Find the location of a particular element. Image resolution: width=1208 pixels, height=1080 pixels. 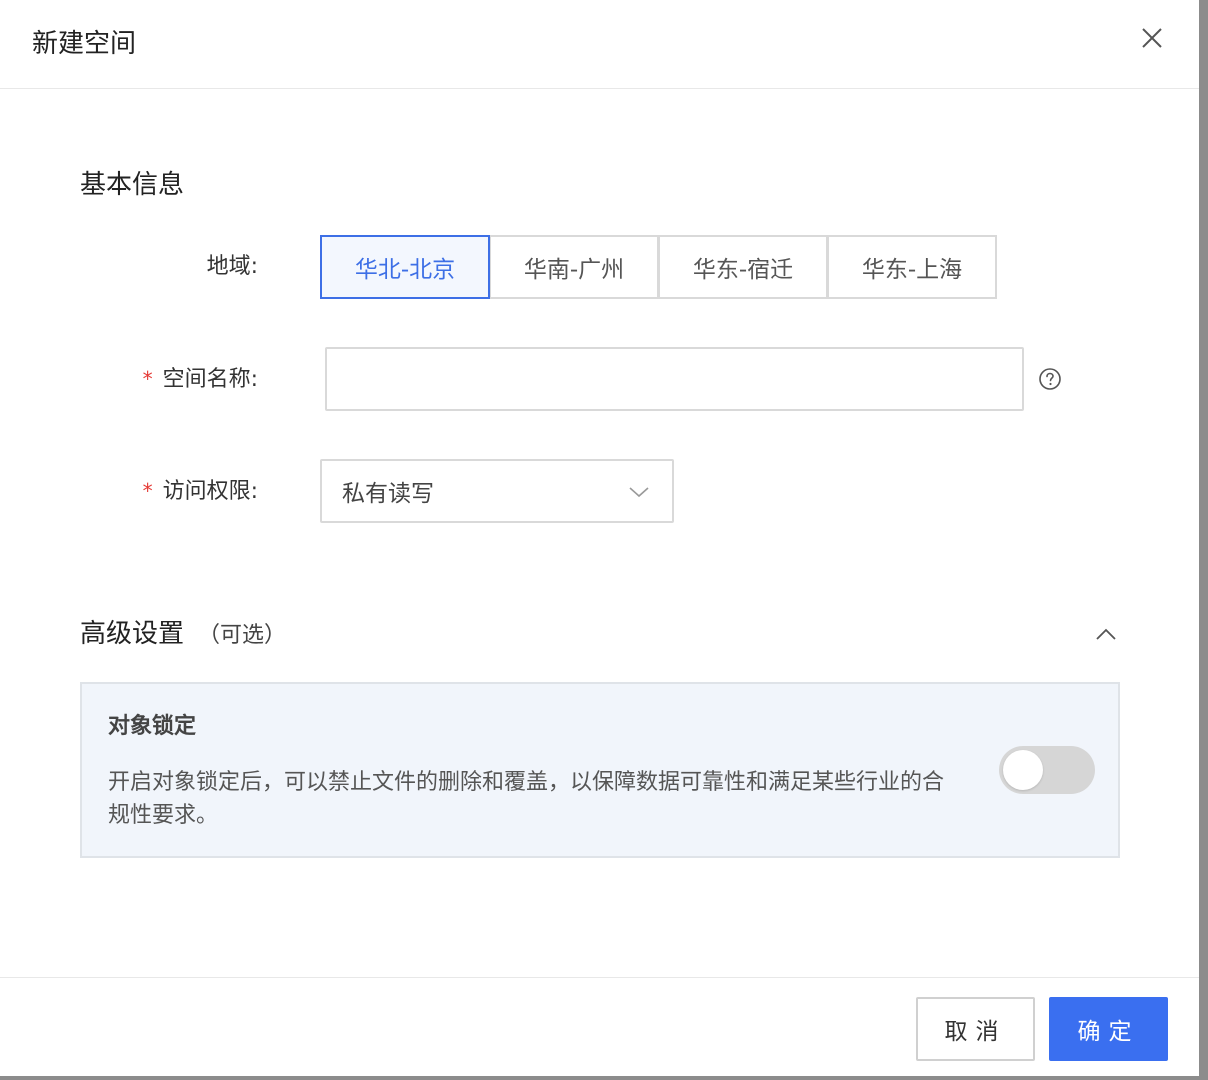

toggle-knob is located at coordinates (1023, 770).